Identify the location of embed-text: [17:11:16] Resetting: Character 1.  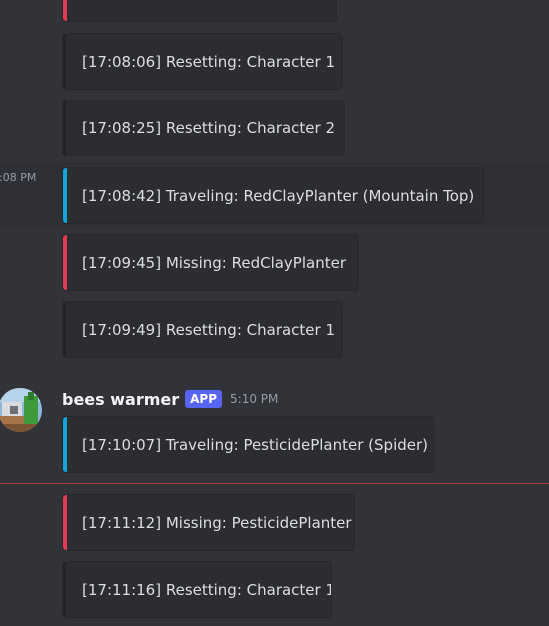
(207, 589).